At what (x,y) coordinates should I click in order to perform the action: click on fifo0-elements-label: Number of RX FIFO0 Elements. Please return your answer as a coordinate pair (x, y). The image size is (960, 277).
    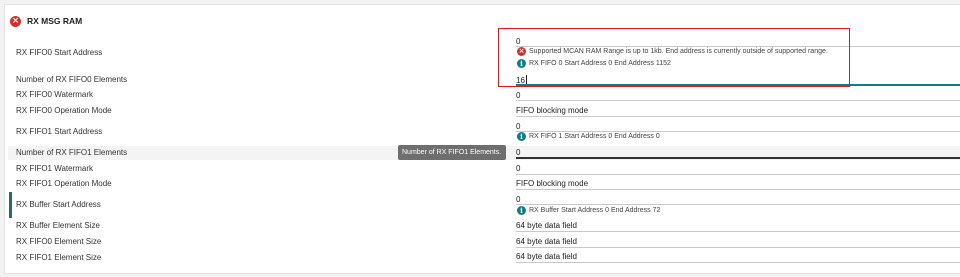
    Looking at the image, I should click on (72, 79).